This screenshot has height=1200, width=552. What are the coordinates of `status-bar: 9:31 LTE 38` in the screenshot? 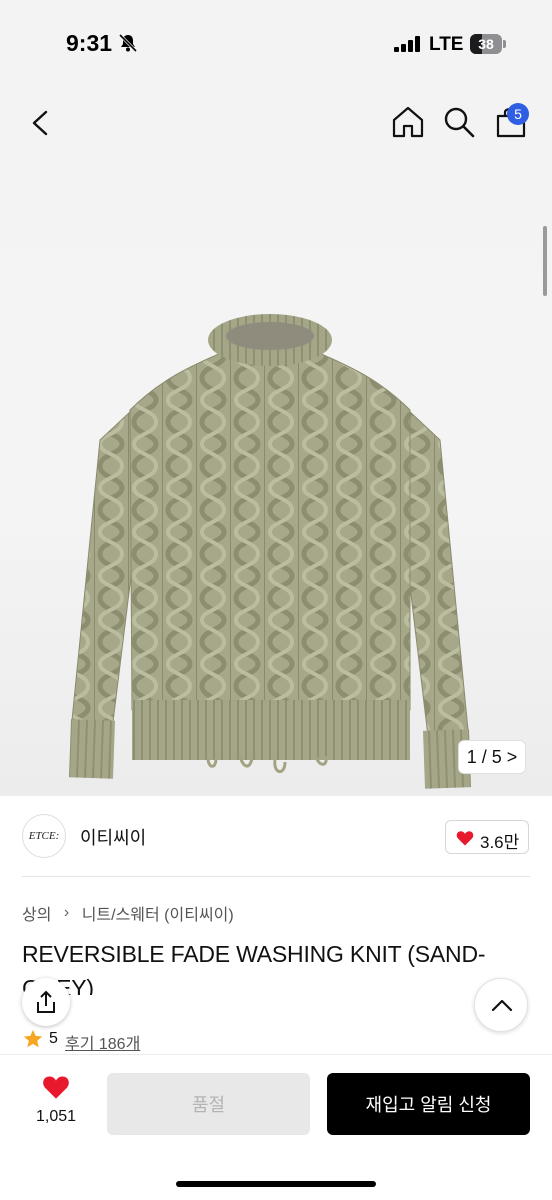 It's located at (276, 45).